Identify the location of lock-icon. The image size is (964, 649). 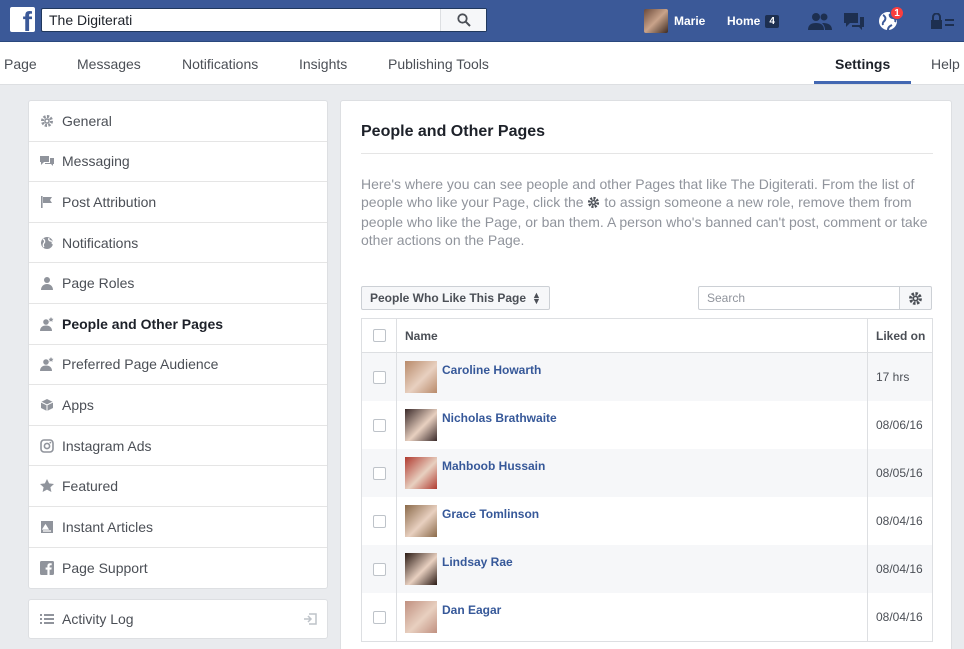
(942, 21).